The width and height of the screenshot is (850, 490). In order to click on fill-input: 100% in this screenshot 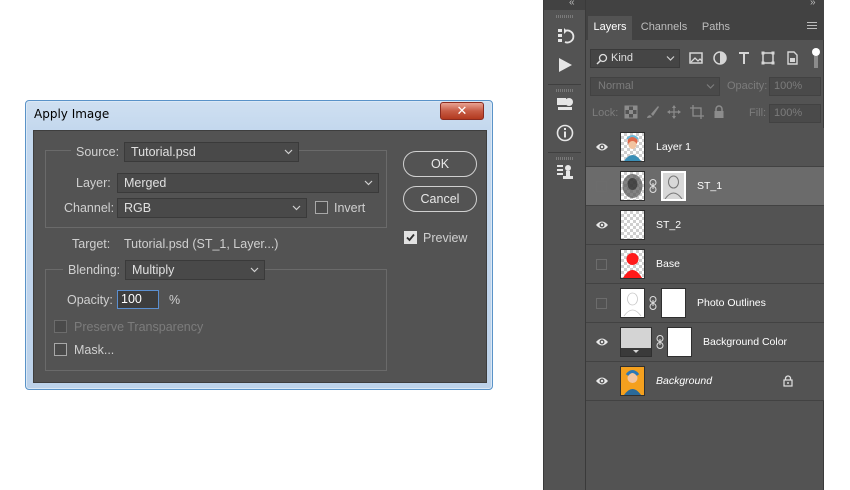, I will do `click(795, 113)`.